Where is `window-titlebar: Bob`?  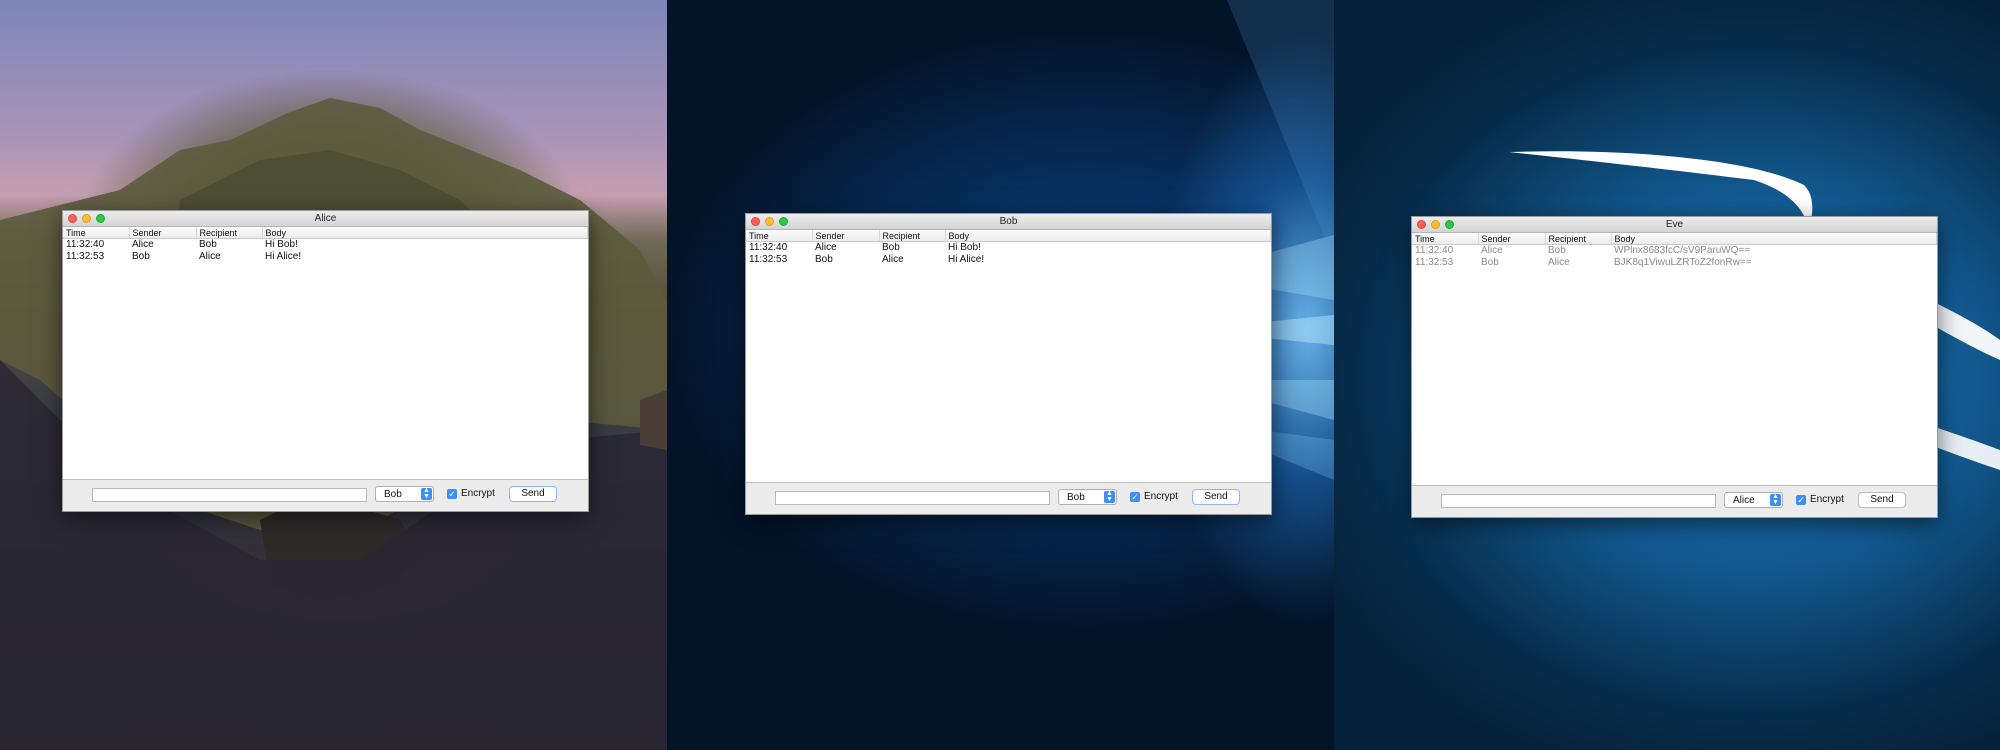 window-titlebar: Bob is located at coordinates (1008, 222).